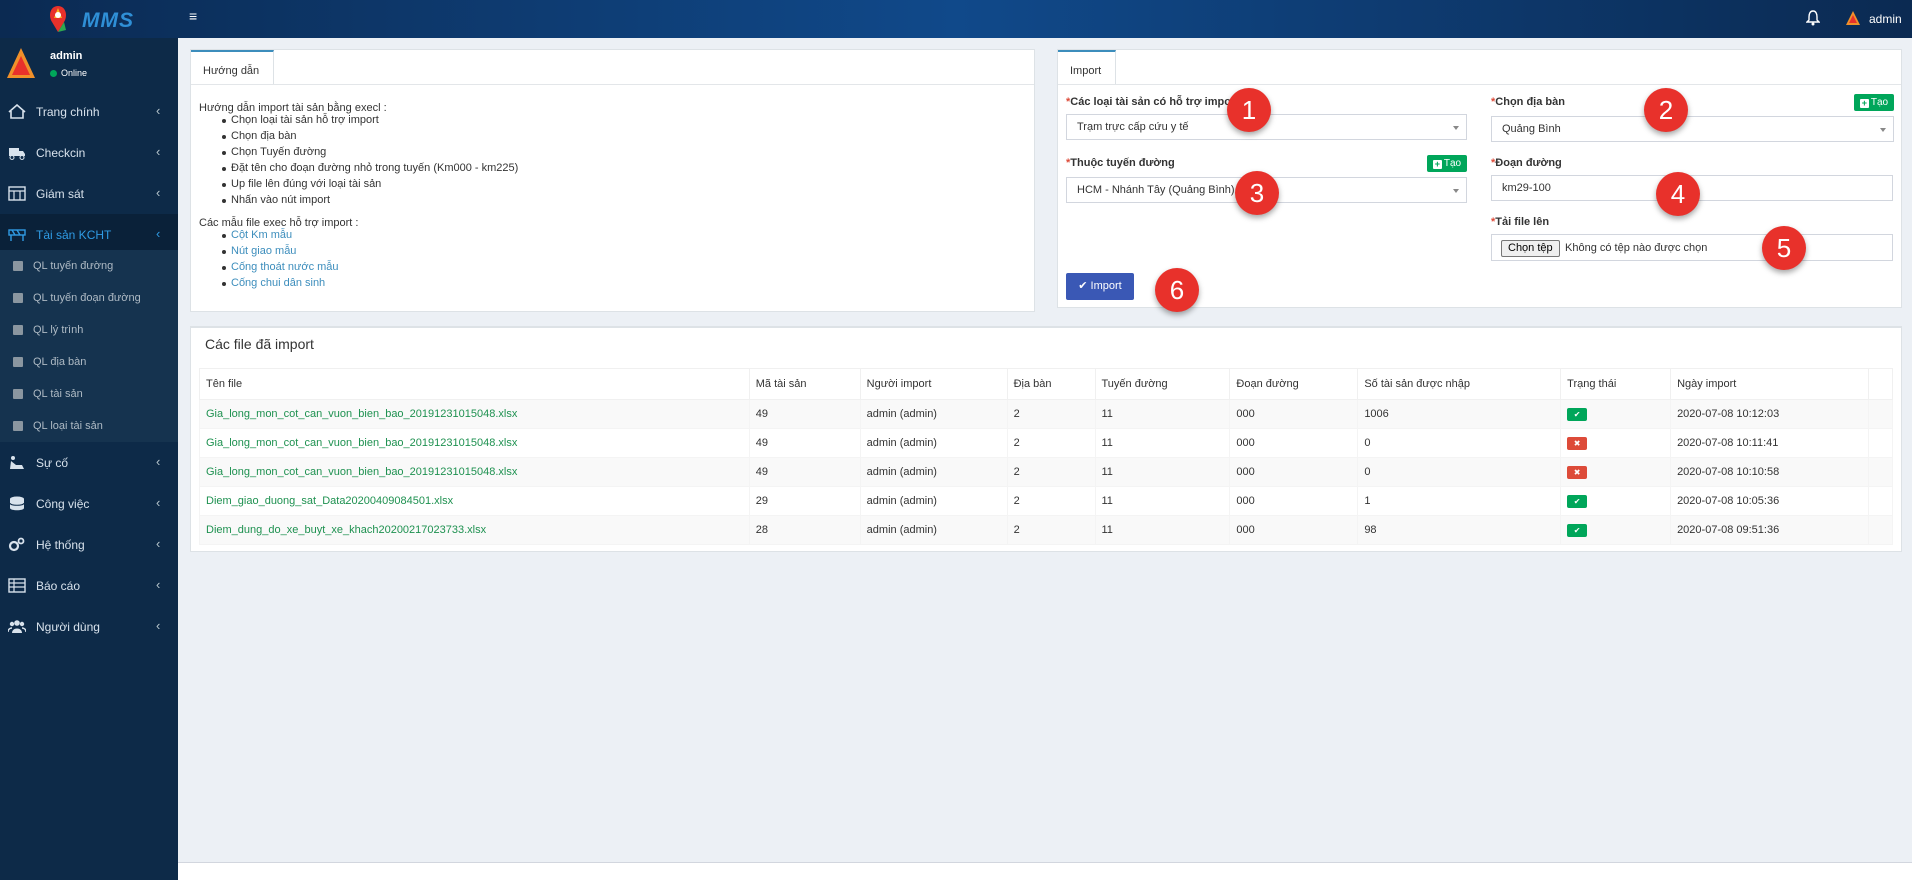  Describe the element at coordinates (68, 426) in the screenshot. I see `submenu-item-label: QL loại tài sản` at that location.